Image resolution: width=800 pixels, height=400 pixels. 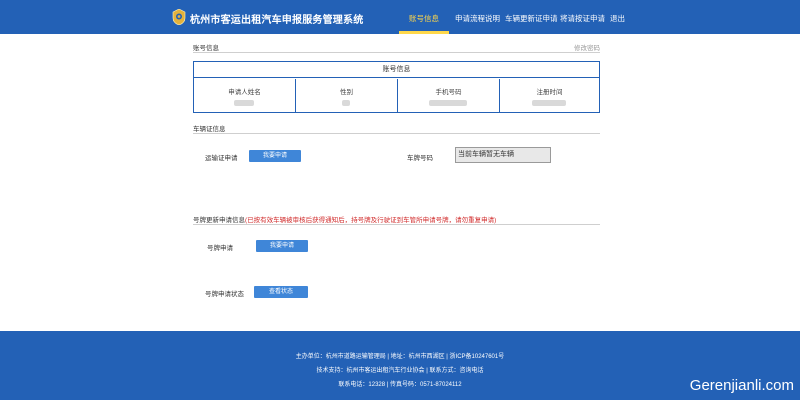 What do you see at coordinates (549, 92) in the screenshot?
I see `column-label: 注册时间` at bounding box center [549, 92].